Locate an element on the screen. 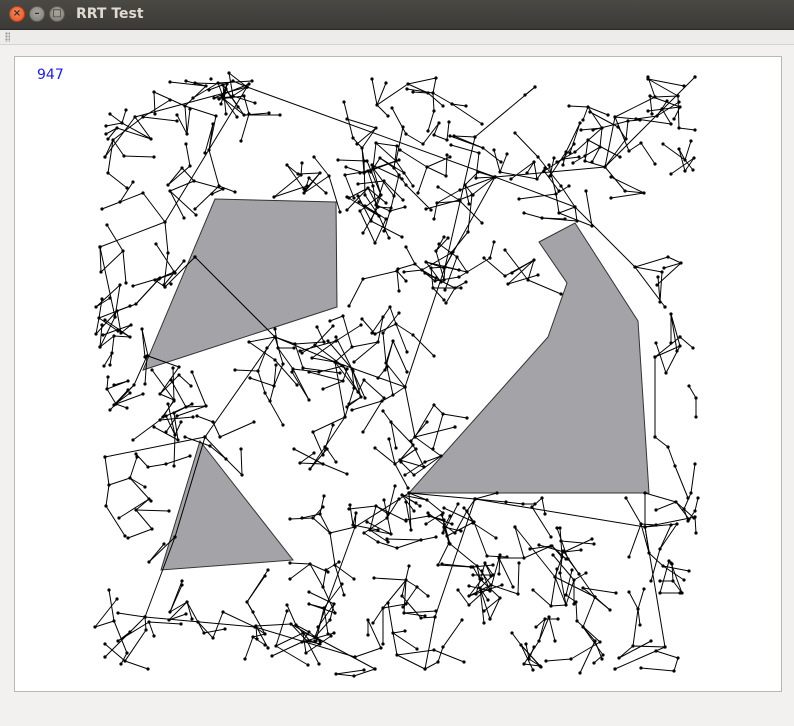  maximize-button: □ is located at coordinates (57, 14).